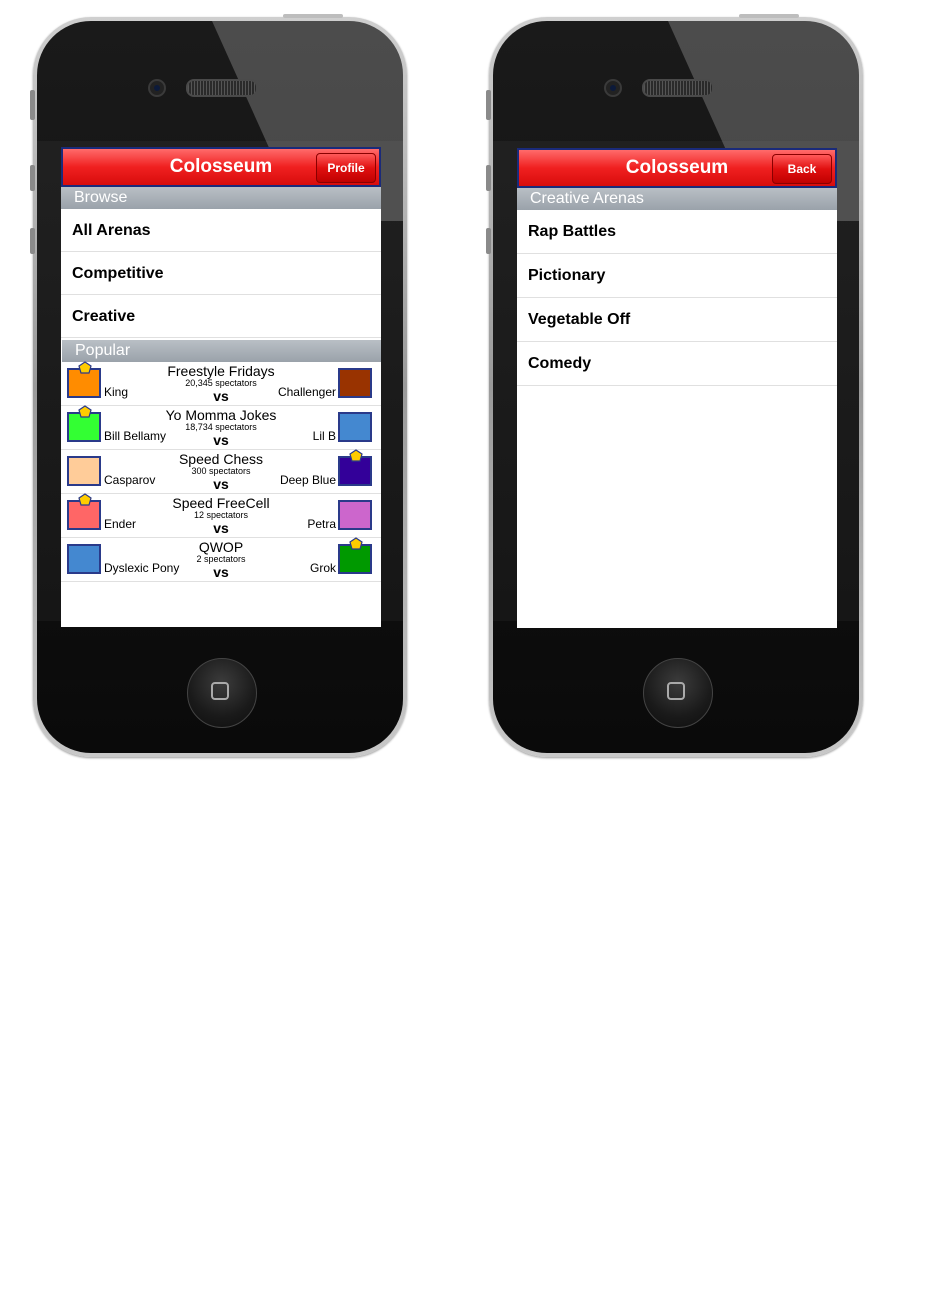  What do you see at coordinates (322, 568) in the screenshot?
I see `right-player-name: Grok` at bounding box center [322, 568].